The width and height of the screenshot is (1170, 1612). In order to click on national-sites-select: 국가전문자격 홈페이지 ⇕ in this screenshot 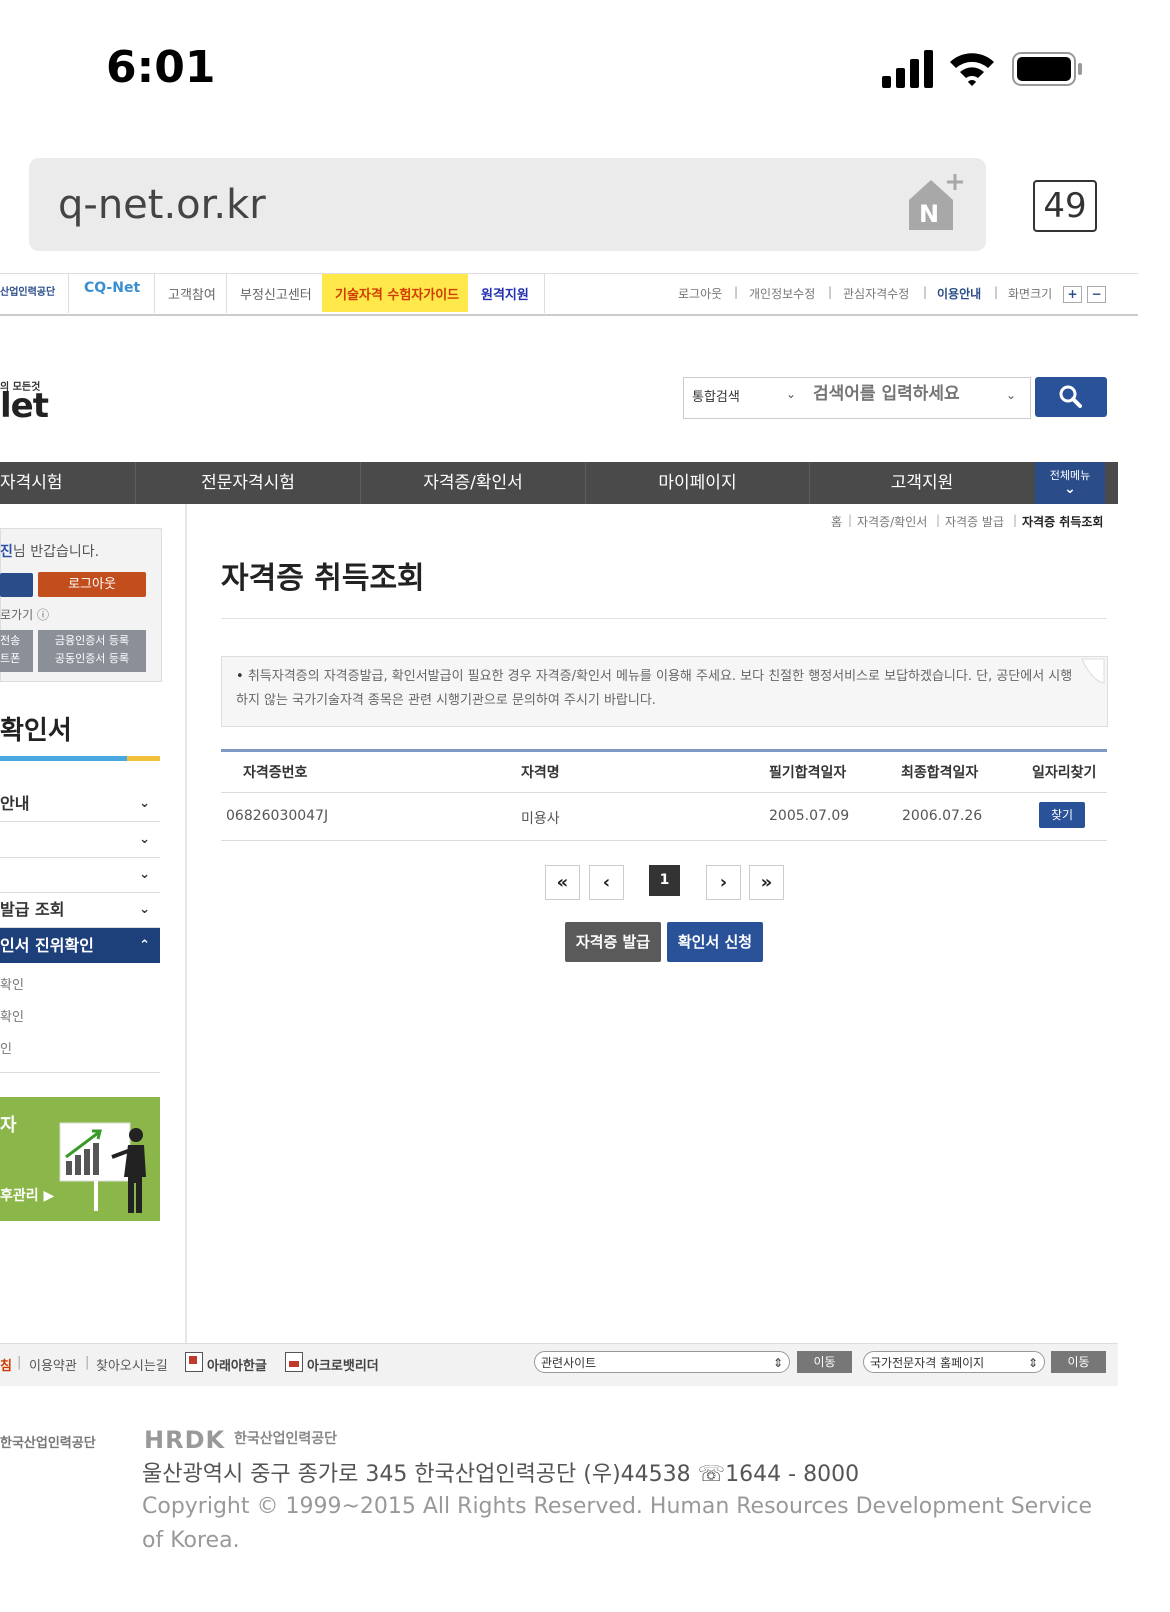, I will do `click(954, 1362)`.